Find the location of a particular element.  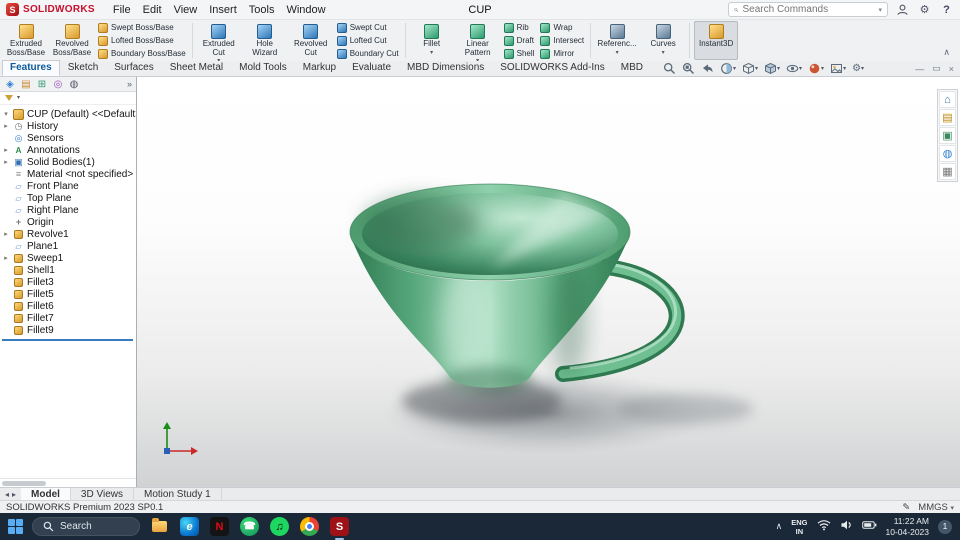

propertymanager-tab-icon: ▤ is located at coordinates (26, 84).